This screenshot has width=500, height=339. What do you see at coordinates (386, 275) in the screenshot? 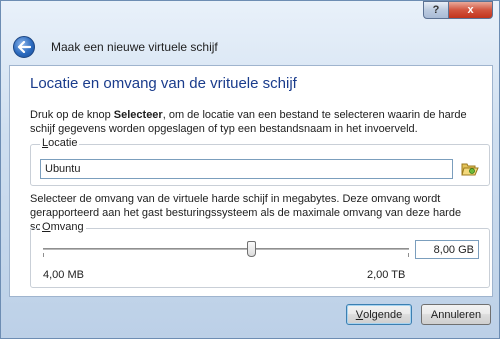
I see `slider-max-label: 2,00 TB` at bounding box center [386, 275].